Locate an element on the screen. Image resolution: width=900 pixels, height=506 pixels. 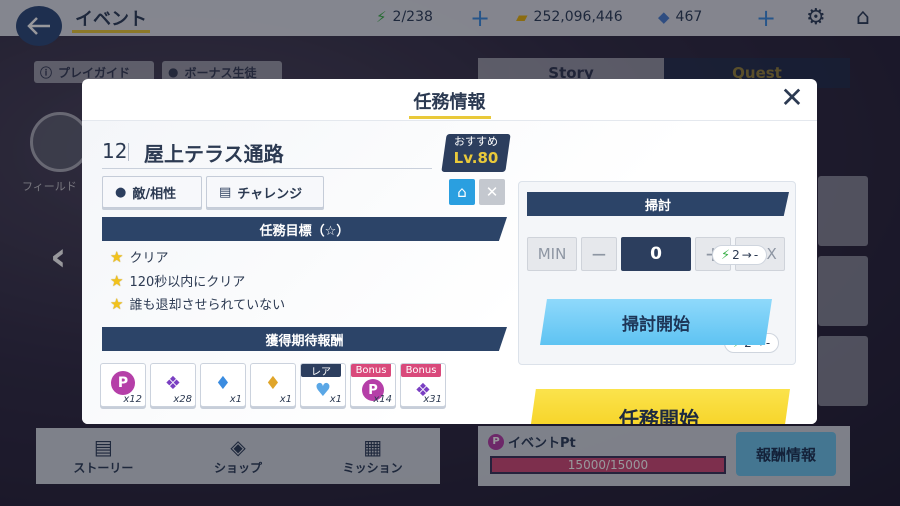
blue-crystal-icon: ♦ is located at coordinates (223, 383).